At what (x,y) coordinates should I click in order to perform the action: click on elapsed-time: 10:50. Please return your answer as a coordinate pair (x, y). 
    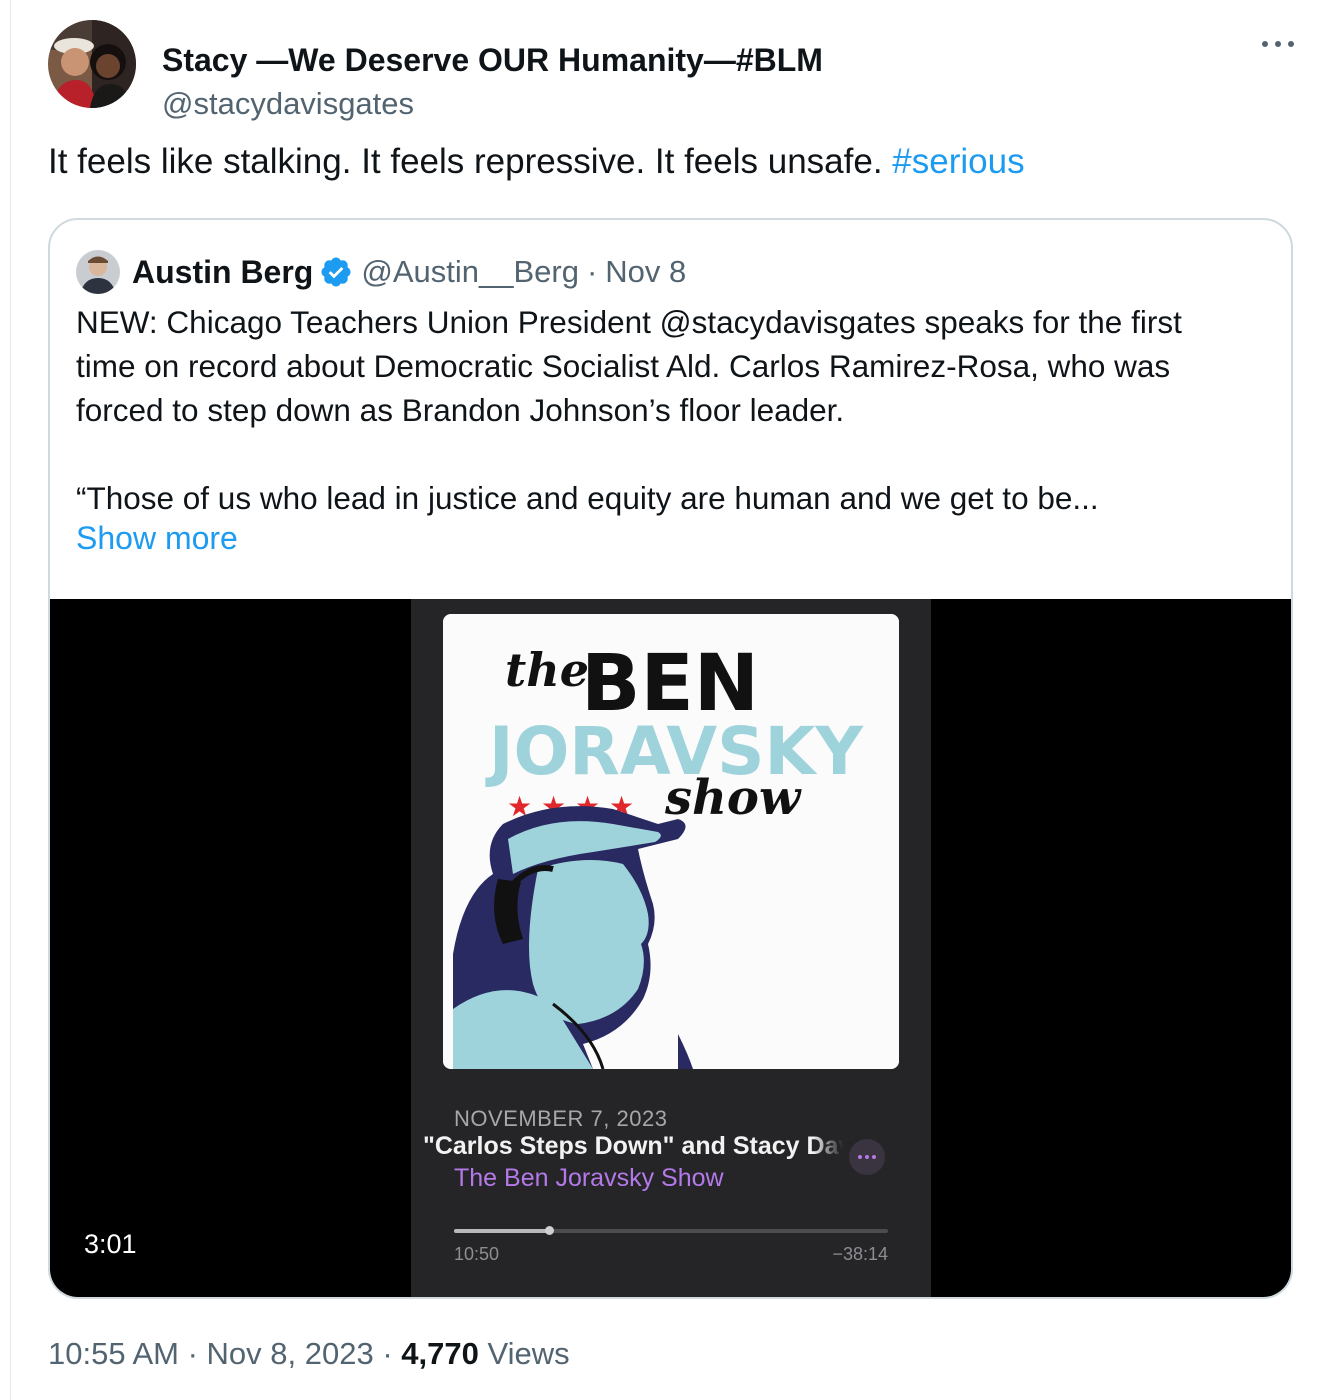
    Looking at the image, I should click on (477, 1254).